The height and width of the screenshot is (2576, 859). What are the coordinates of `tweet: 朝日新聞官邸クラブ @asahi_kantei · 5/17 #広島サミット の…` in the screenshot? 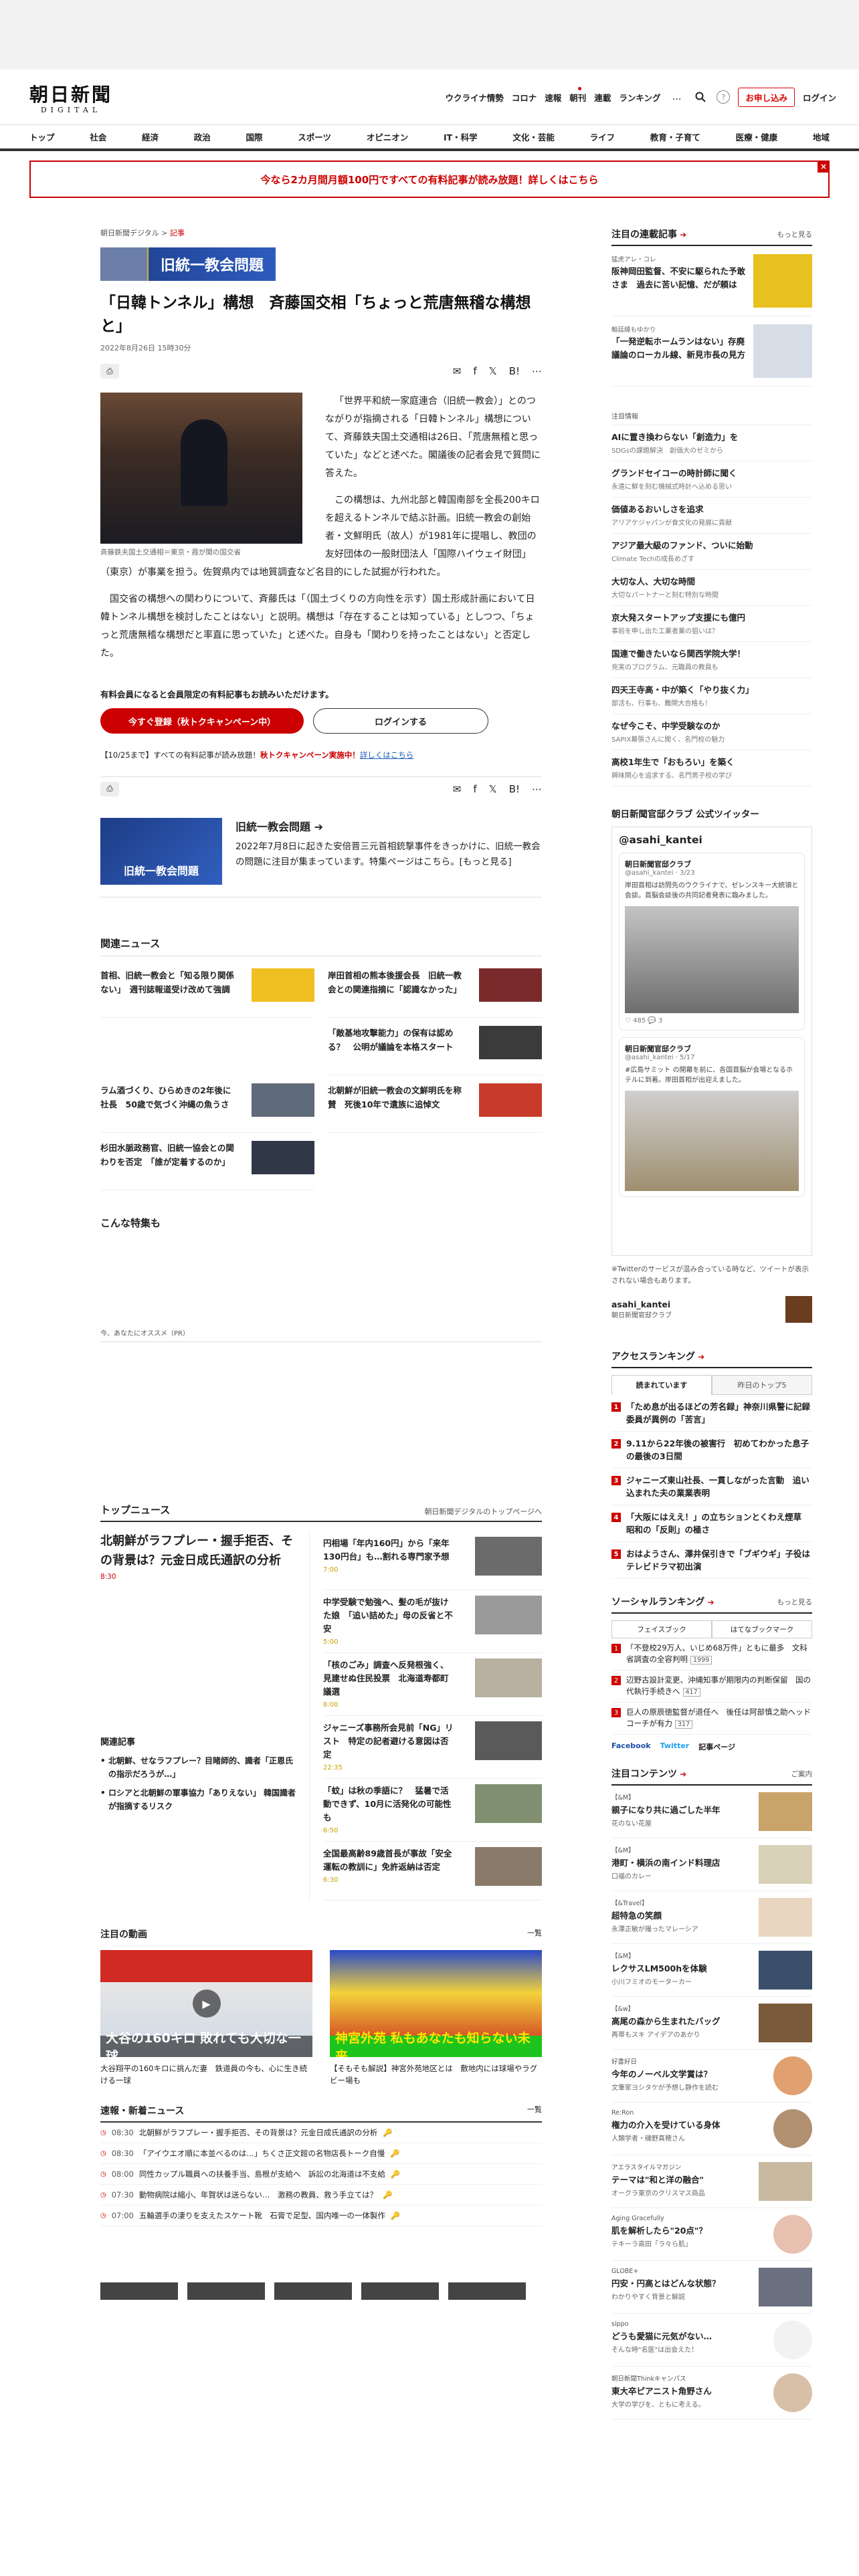 It's located at (712, 1117).